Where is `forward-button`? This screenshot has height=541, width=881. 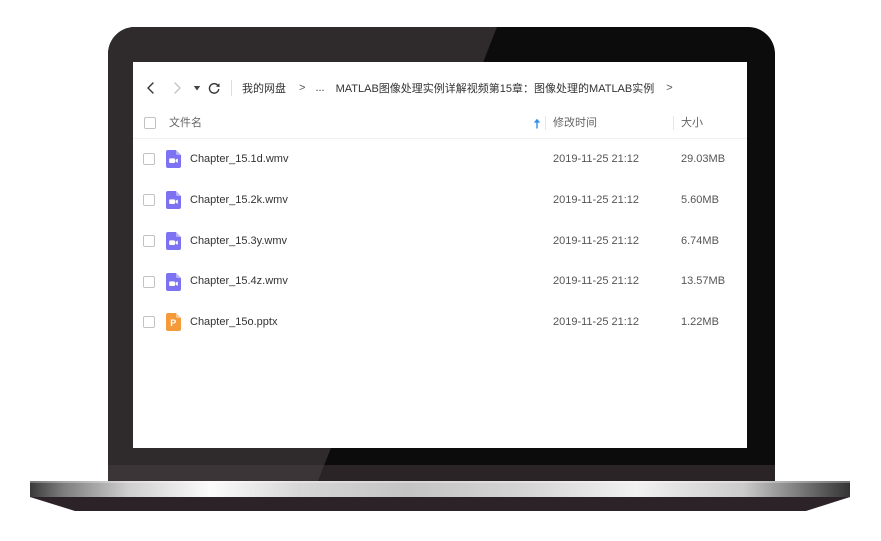
forward-button is located at coordinates (177, 88).